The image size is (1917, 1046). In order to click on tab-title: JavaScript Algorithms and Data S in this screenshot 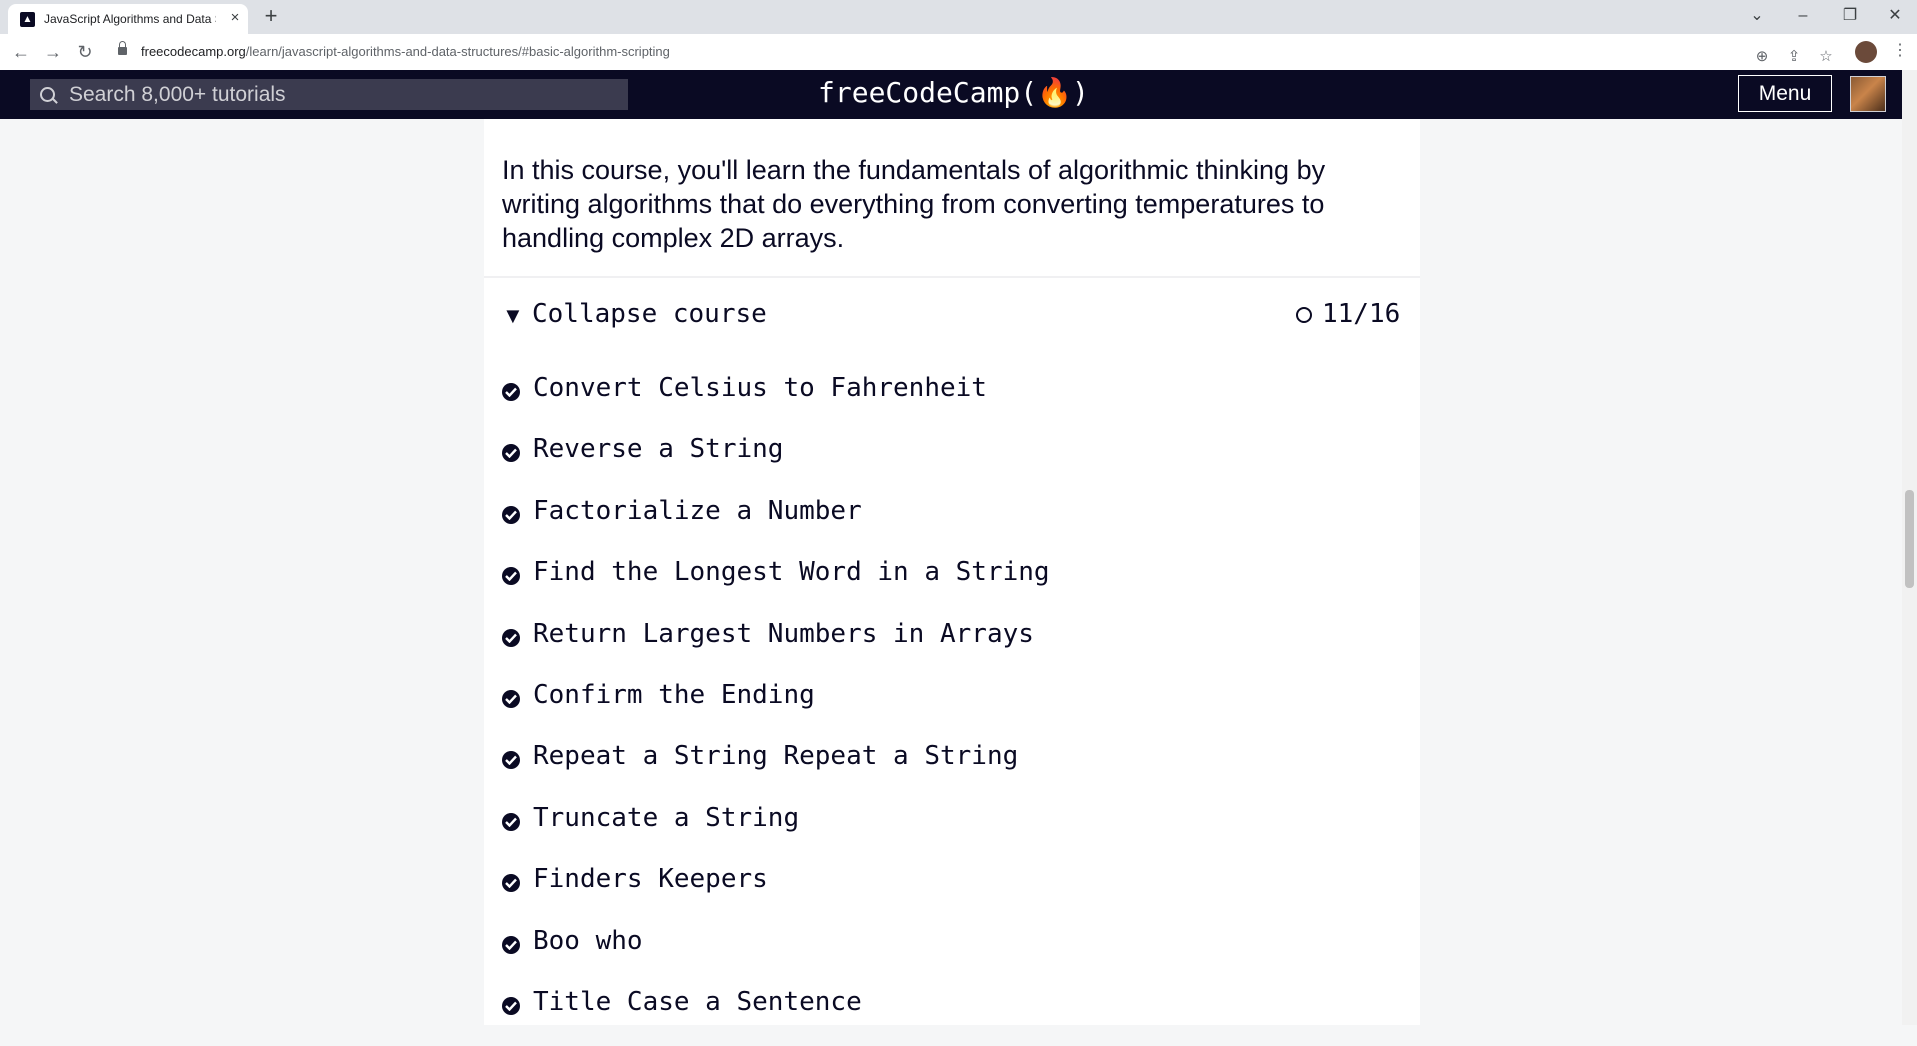, I will do `click(130, 19)`.